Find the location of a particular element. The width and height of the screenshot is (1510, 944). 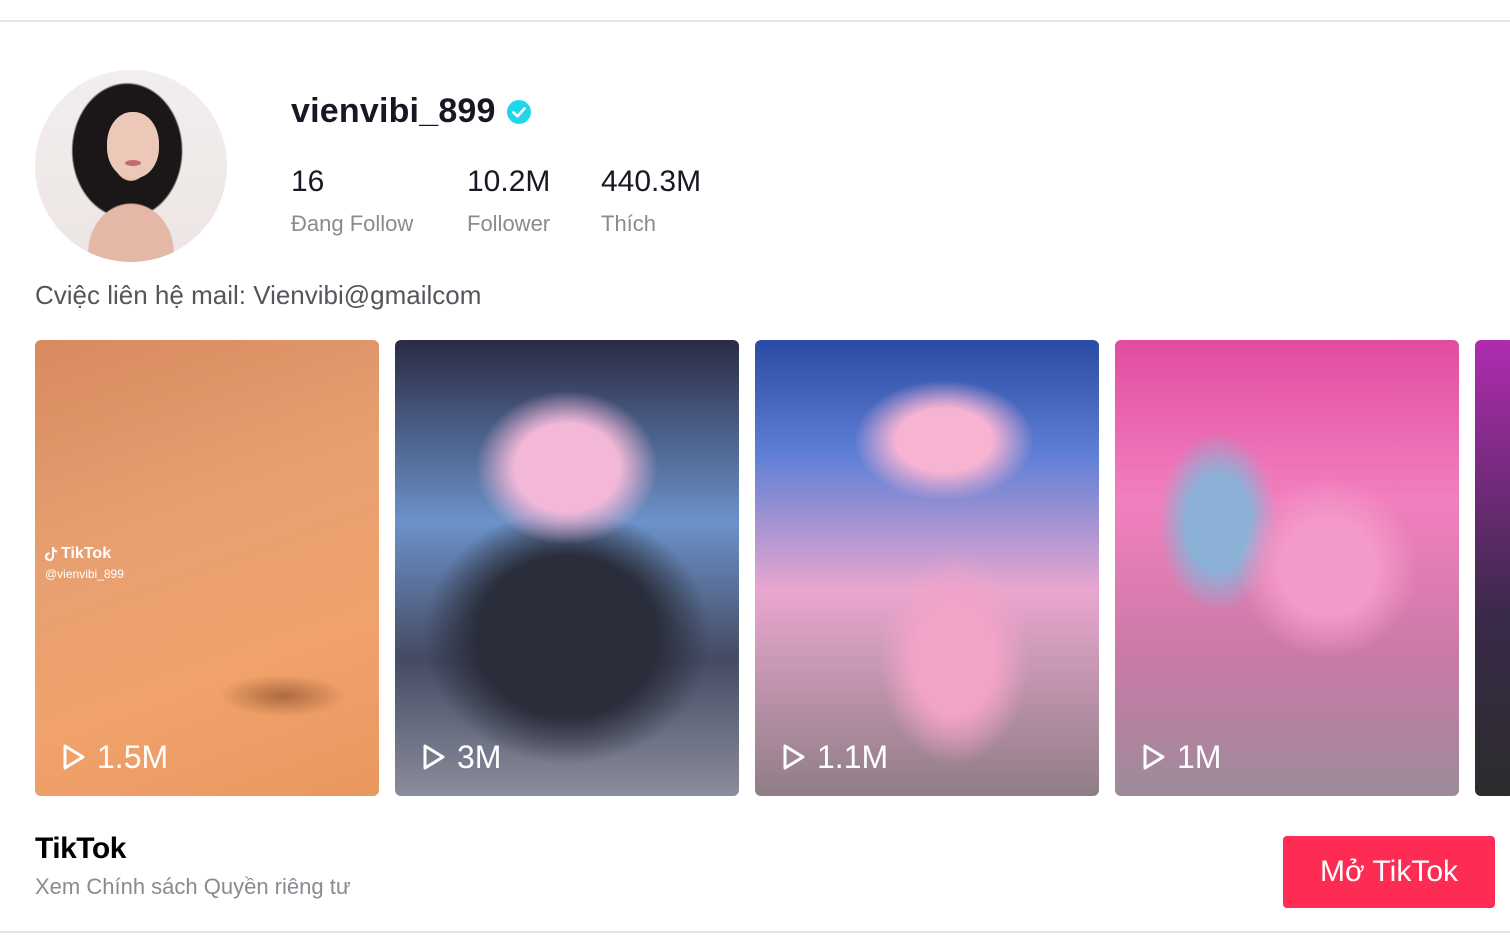

video-playcount: 1M is located at coordinates (1181, 757).